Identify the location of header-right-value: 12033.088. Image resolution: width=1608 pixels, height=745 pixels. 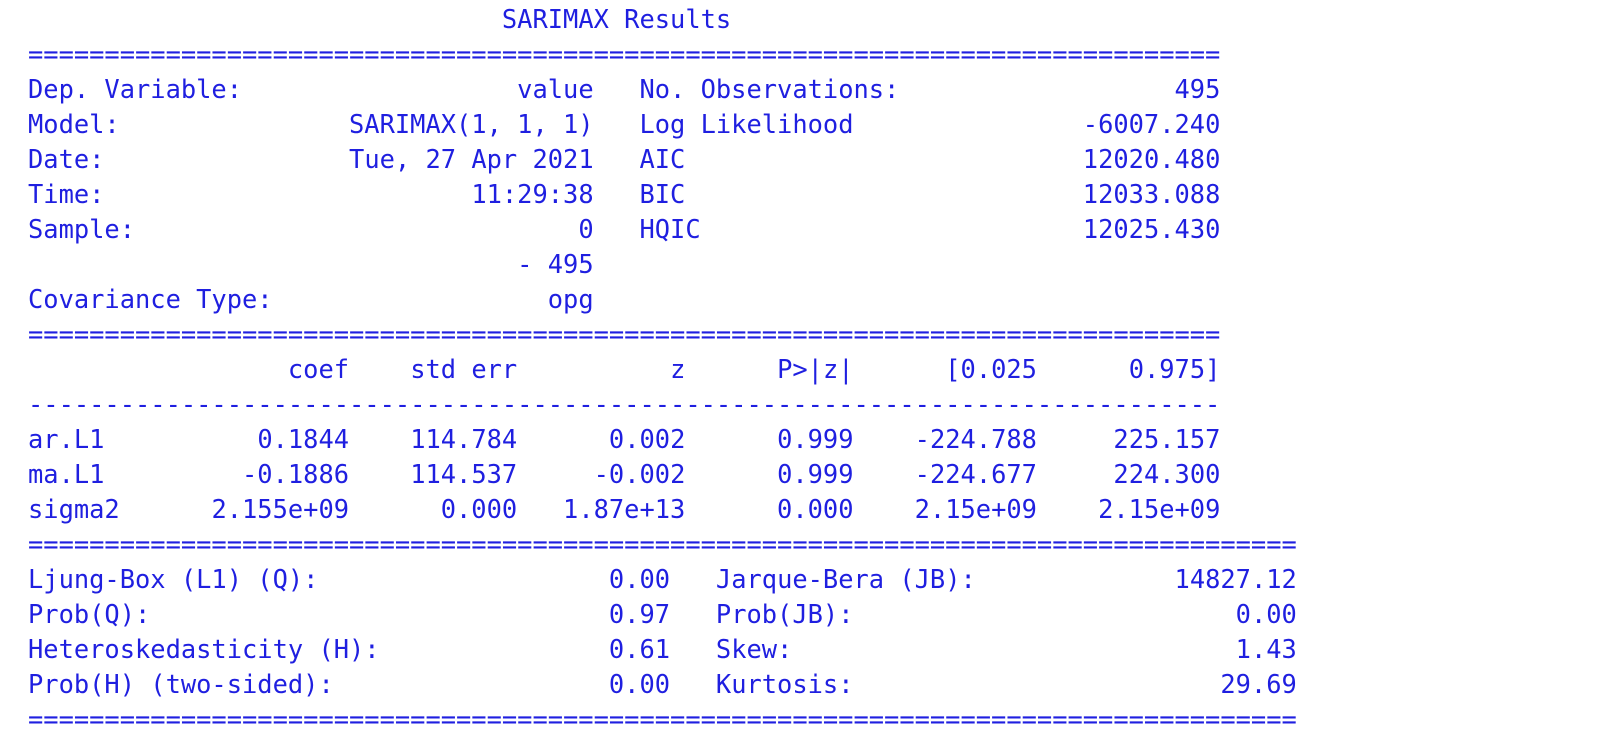
(1151, 194).